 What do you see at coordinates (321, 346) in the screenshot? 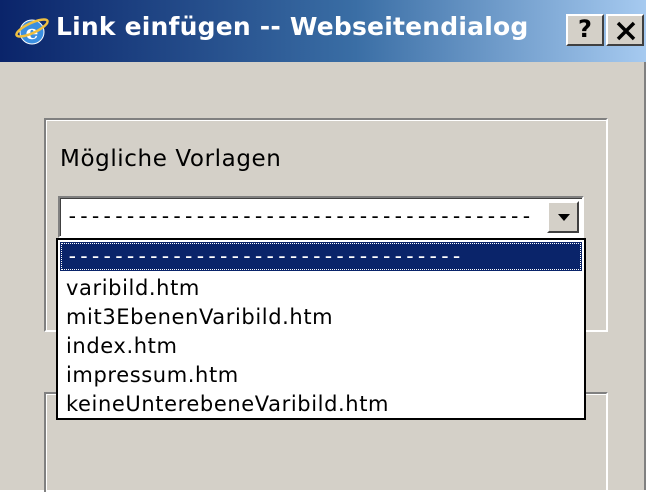
I see `dropdown-option: index.htm` at bounding box center [321, 346].